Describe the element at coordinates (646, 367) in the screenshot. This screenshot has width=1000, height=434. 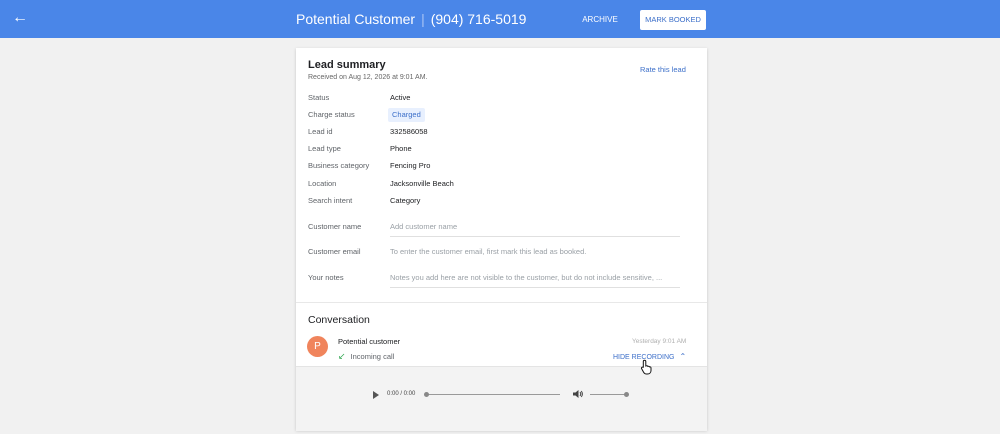
I see `hand-cursor-icon` at that location.